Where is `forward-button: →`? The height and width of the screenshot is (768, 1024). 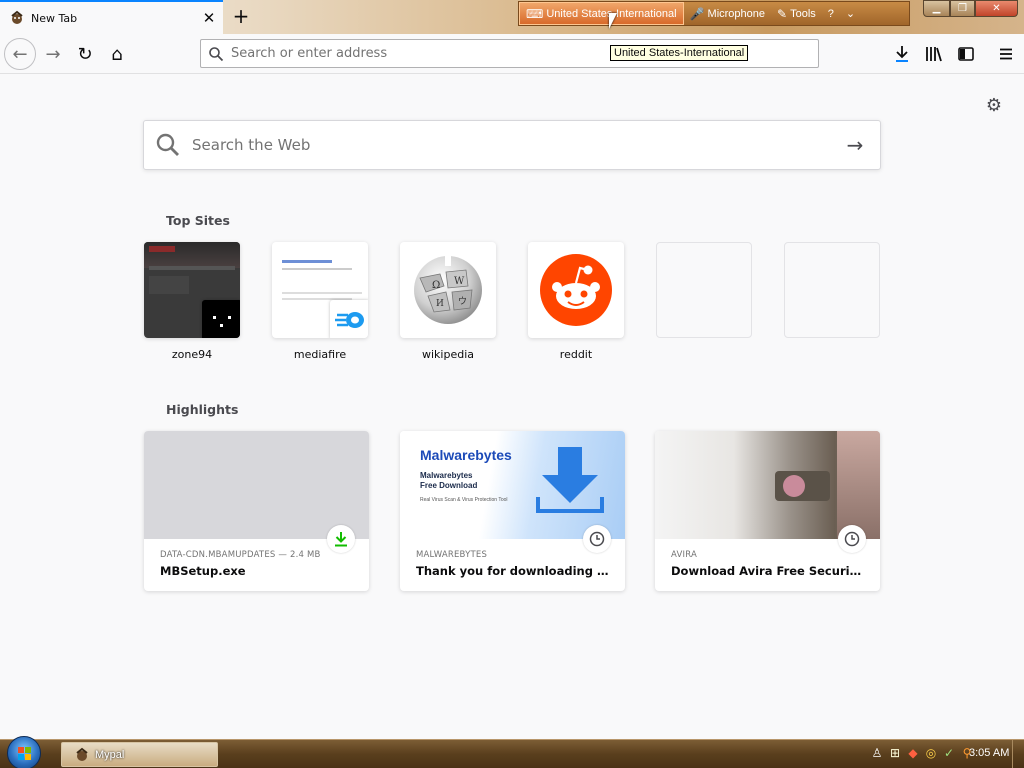 forward-button: → is located at coordinates (53, 54).